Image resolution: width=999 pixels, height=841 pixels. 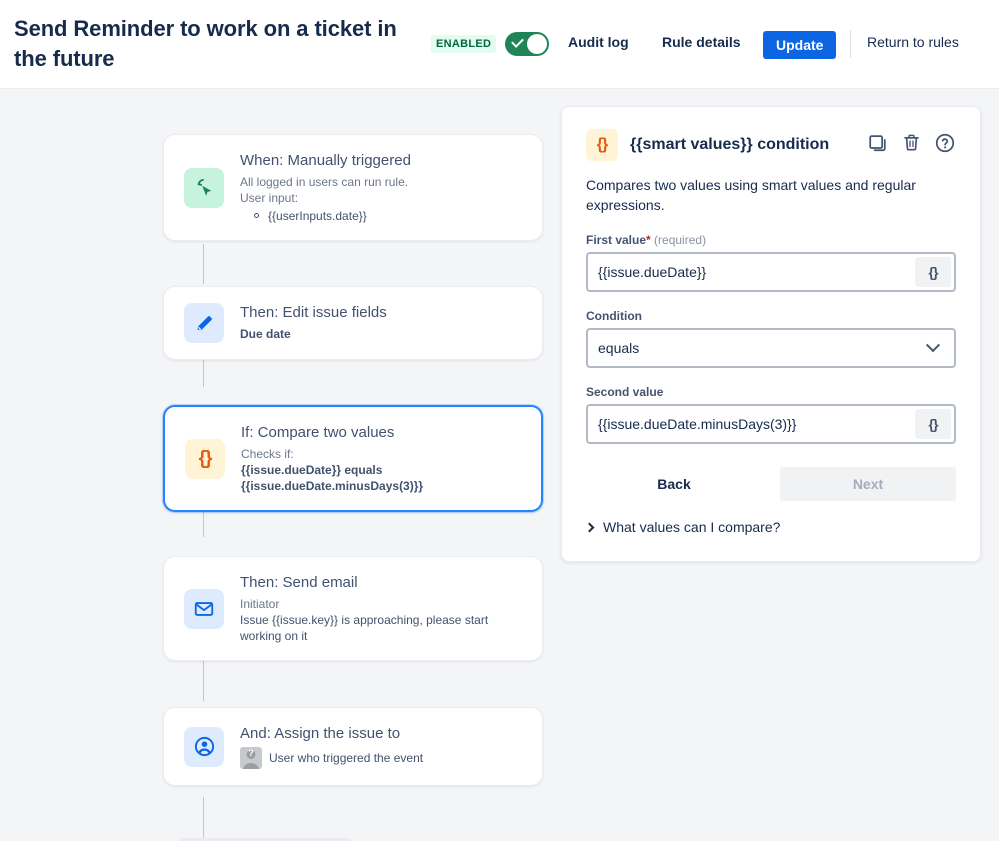 What do you see at coordinates (868, 484) in the screenshot?
I see `next-button: Next` at bounding box center [868, 484].